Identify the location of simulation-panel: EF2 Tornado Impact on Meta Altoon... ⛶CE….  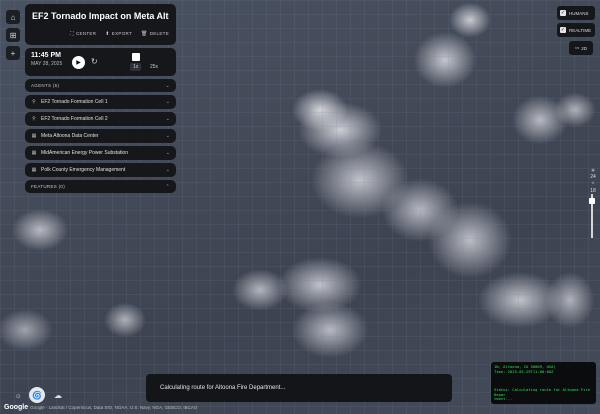
(100, 100).